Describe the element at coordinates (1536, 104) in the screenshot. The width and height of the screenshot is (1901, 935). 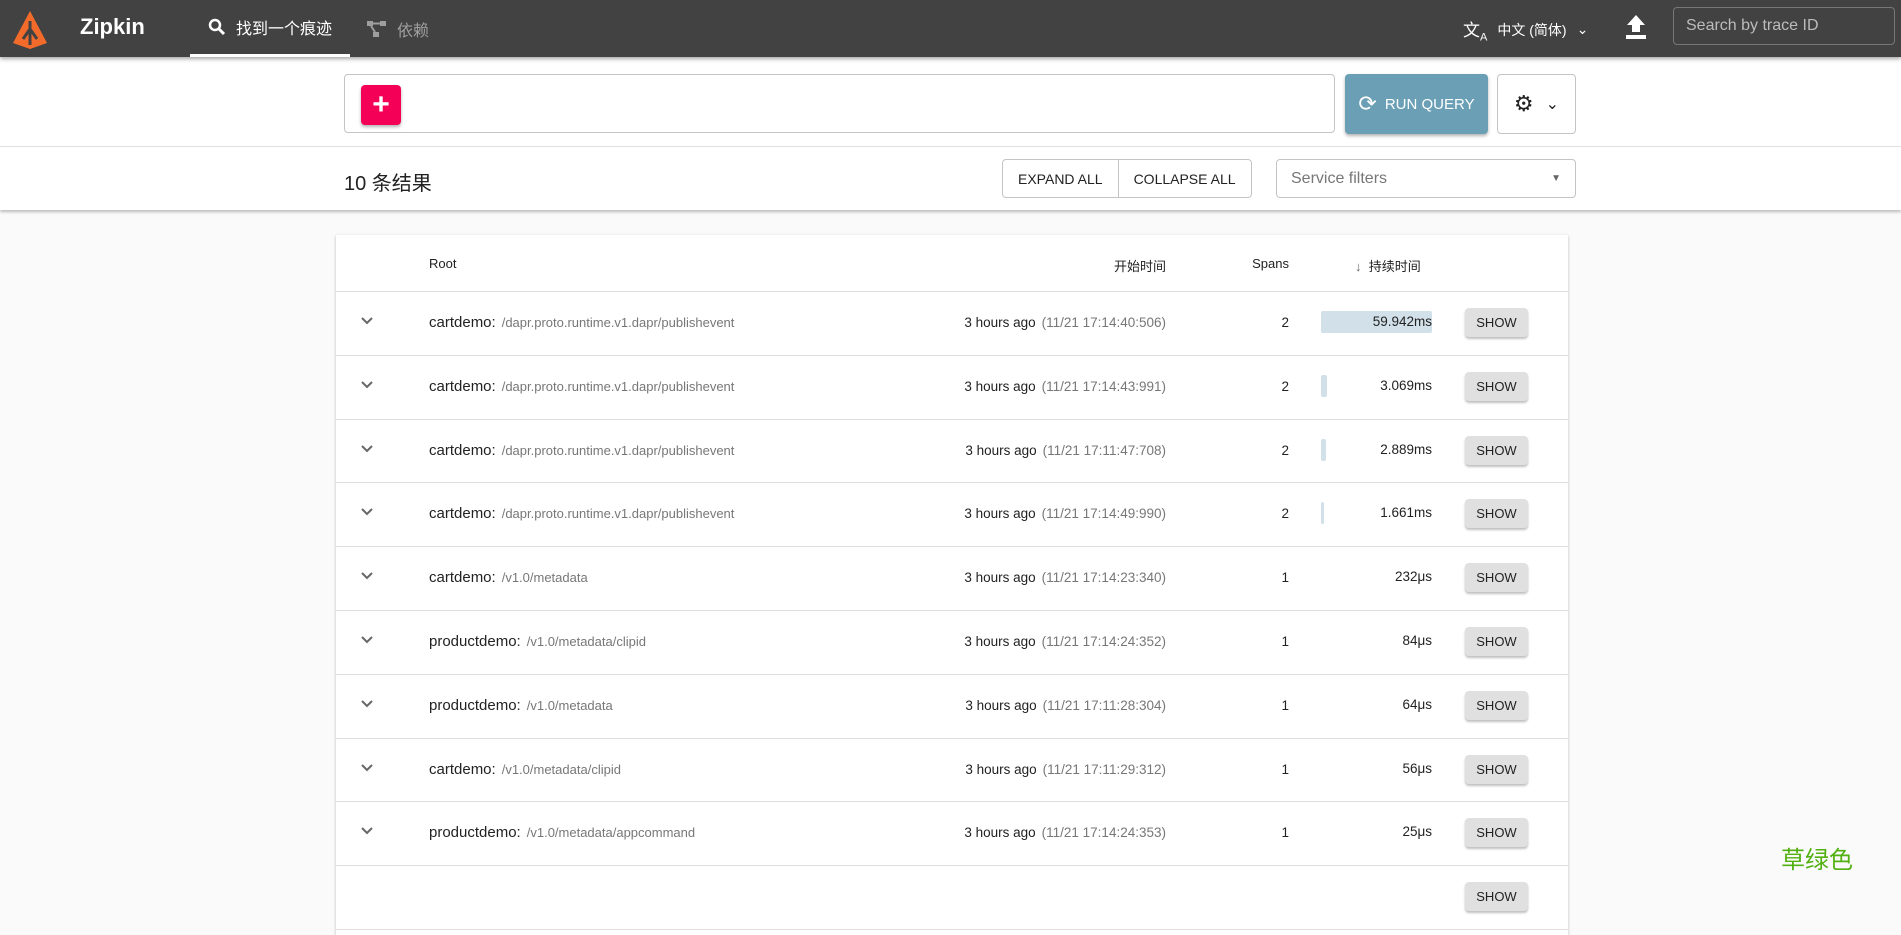
I see `settings-button: ⚙ ⌄` at that location.